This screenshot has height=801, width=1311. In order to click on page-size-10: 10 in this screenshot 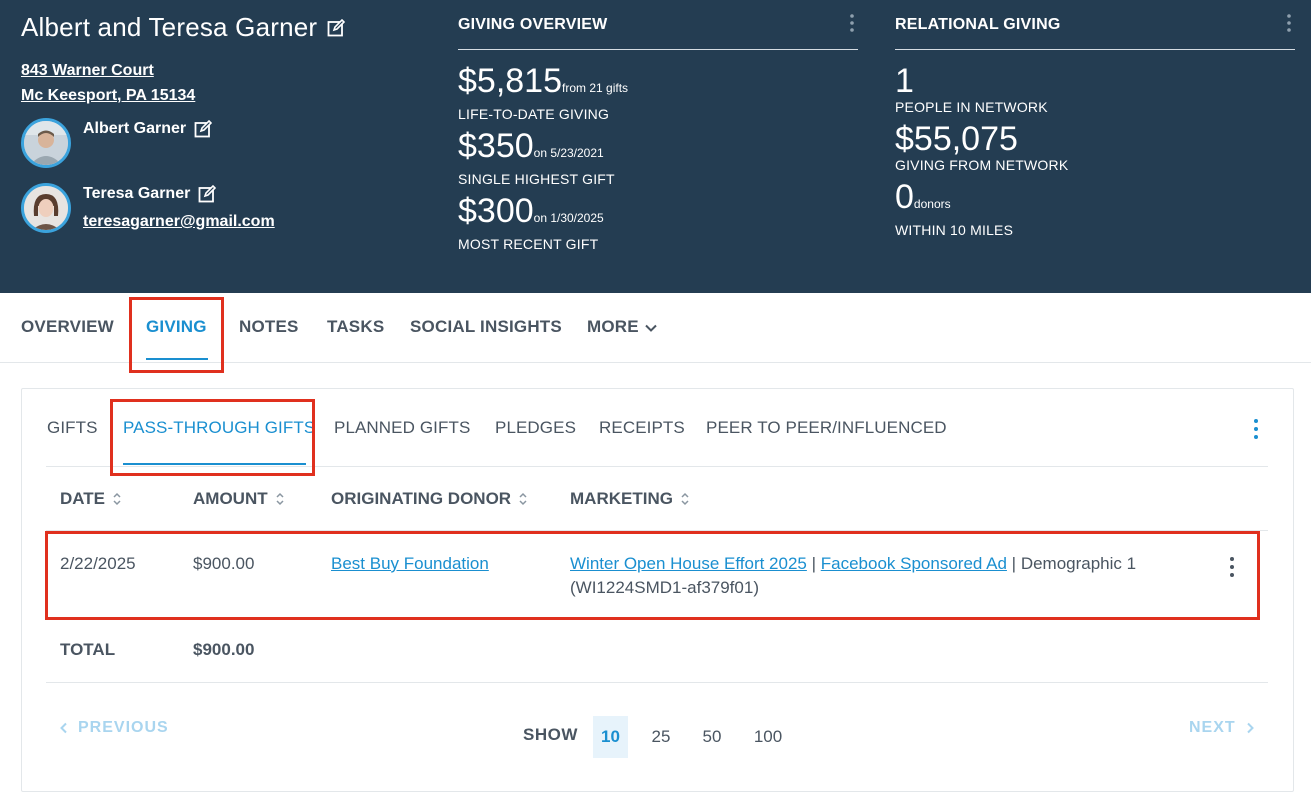, I will do `click(610, 737)`.